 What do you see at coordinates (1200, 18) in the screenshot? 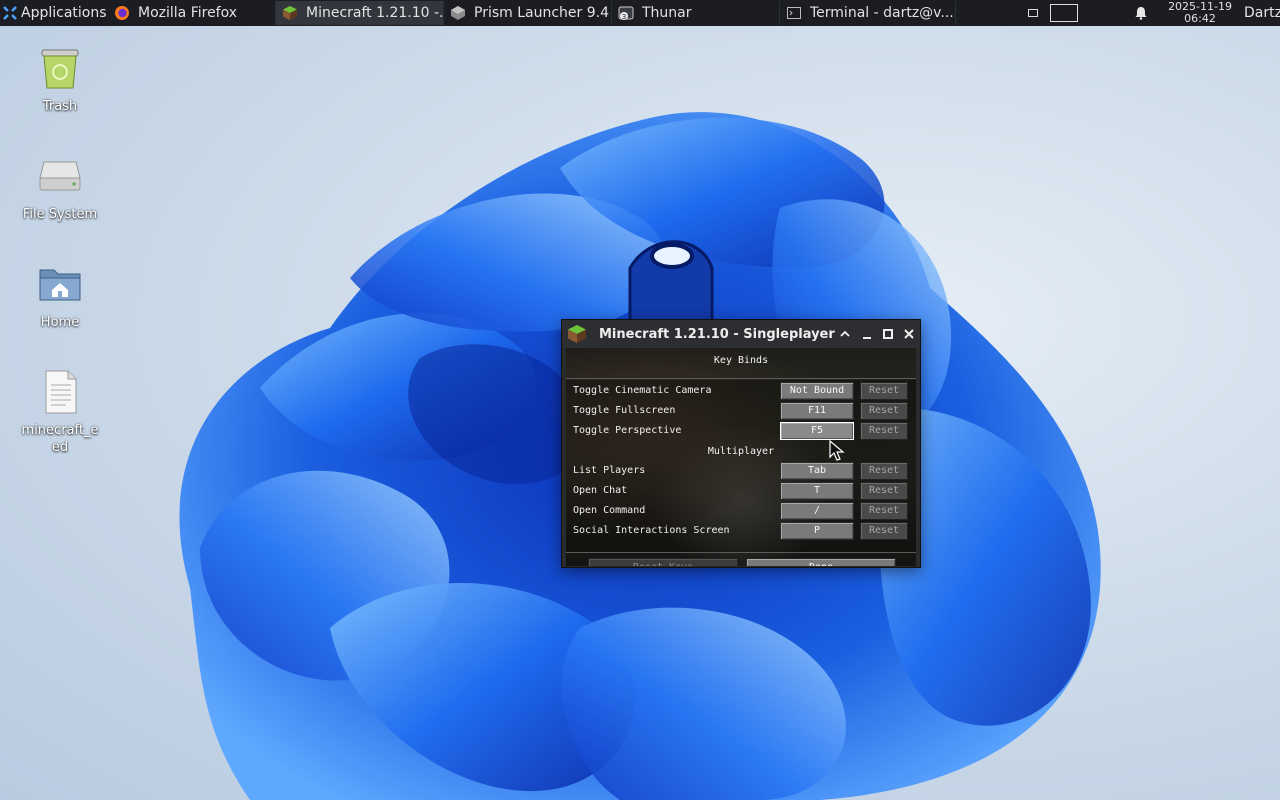
I see `clock-time: 06:42` at bounding box center [1200, 18].